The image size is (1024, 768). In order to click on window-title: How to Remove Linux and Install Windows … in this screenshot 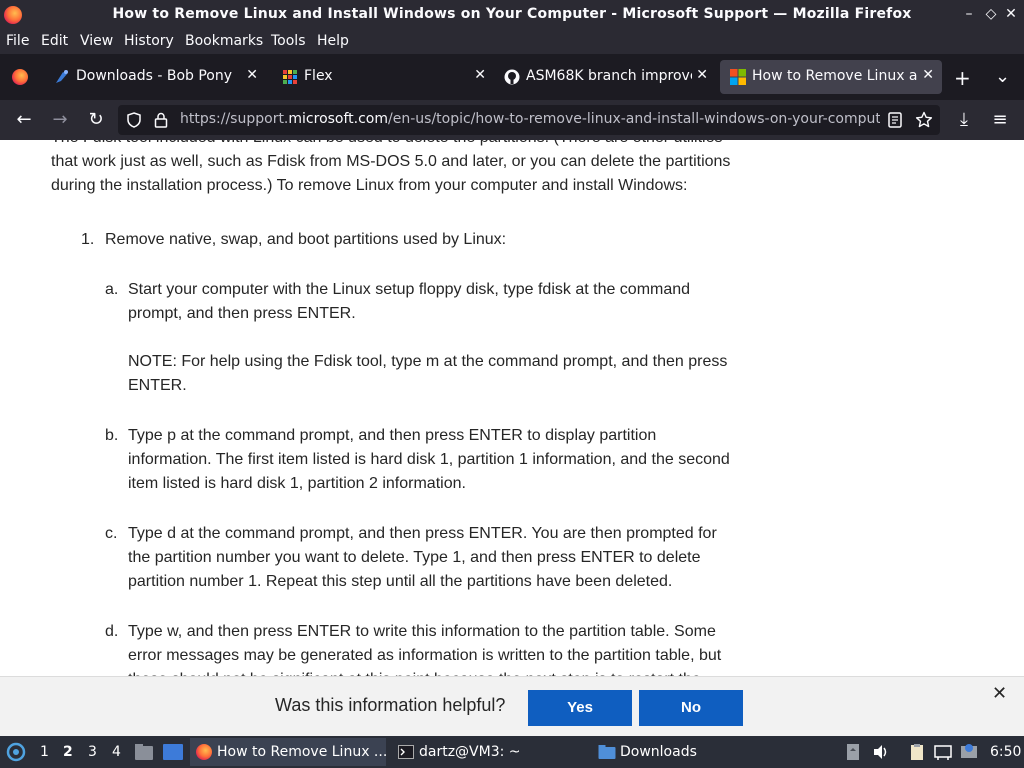, I will do `click(512, 14)`.